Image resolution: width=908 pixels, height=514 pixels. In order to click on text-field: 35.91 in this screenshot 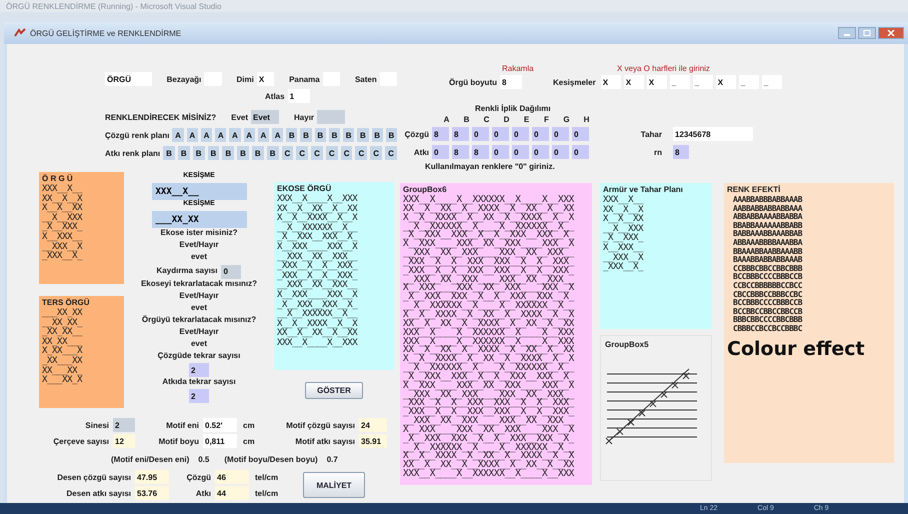, I will do `click(373, 441)`.